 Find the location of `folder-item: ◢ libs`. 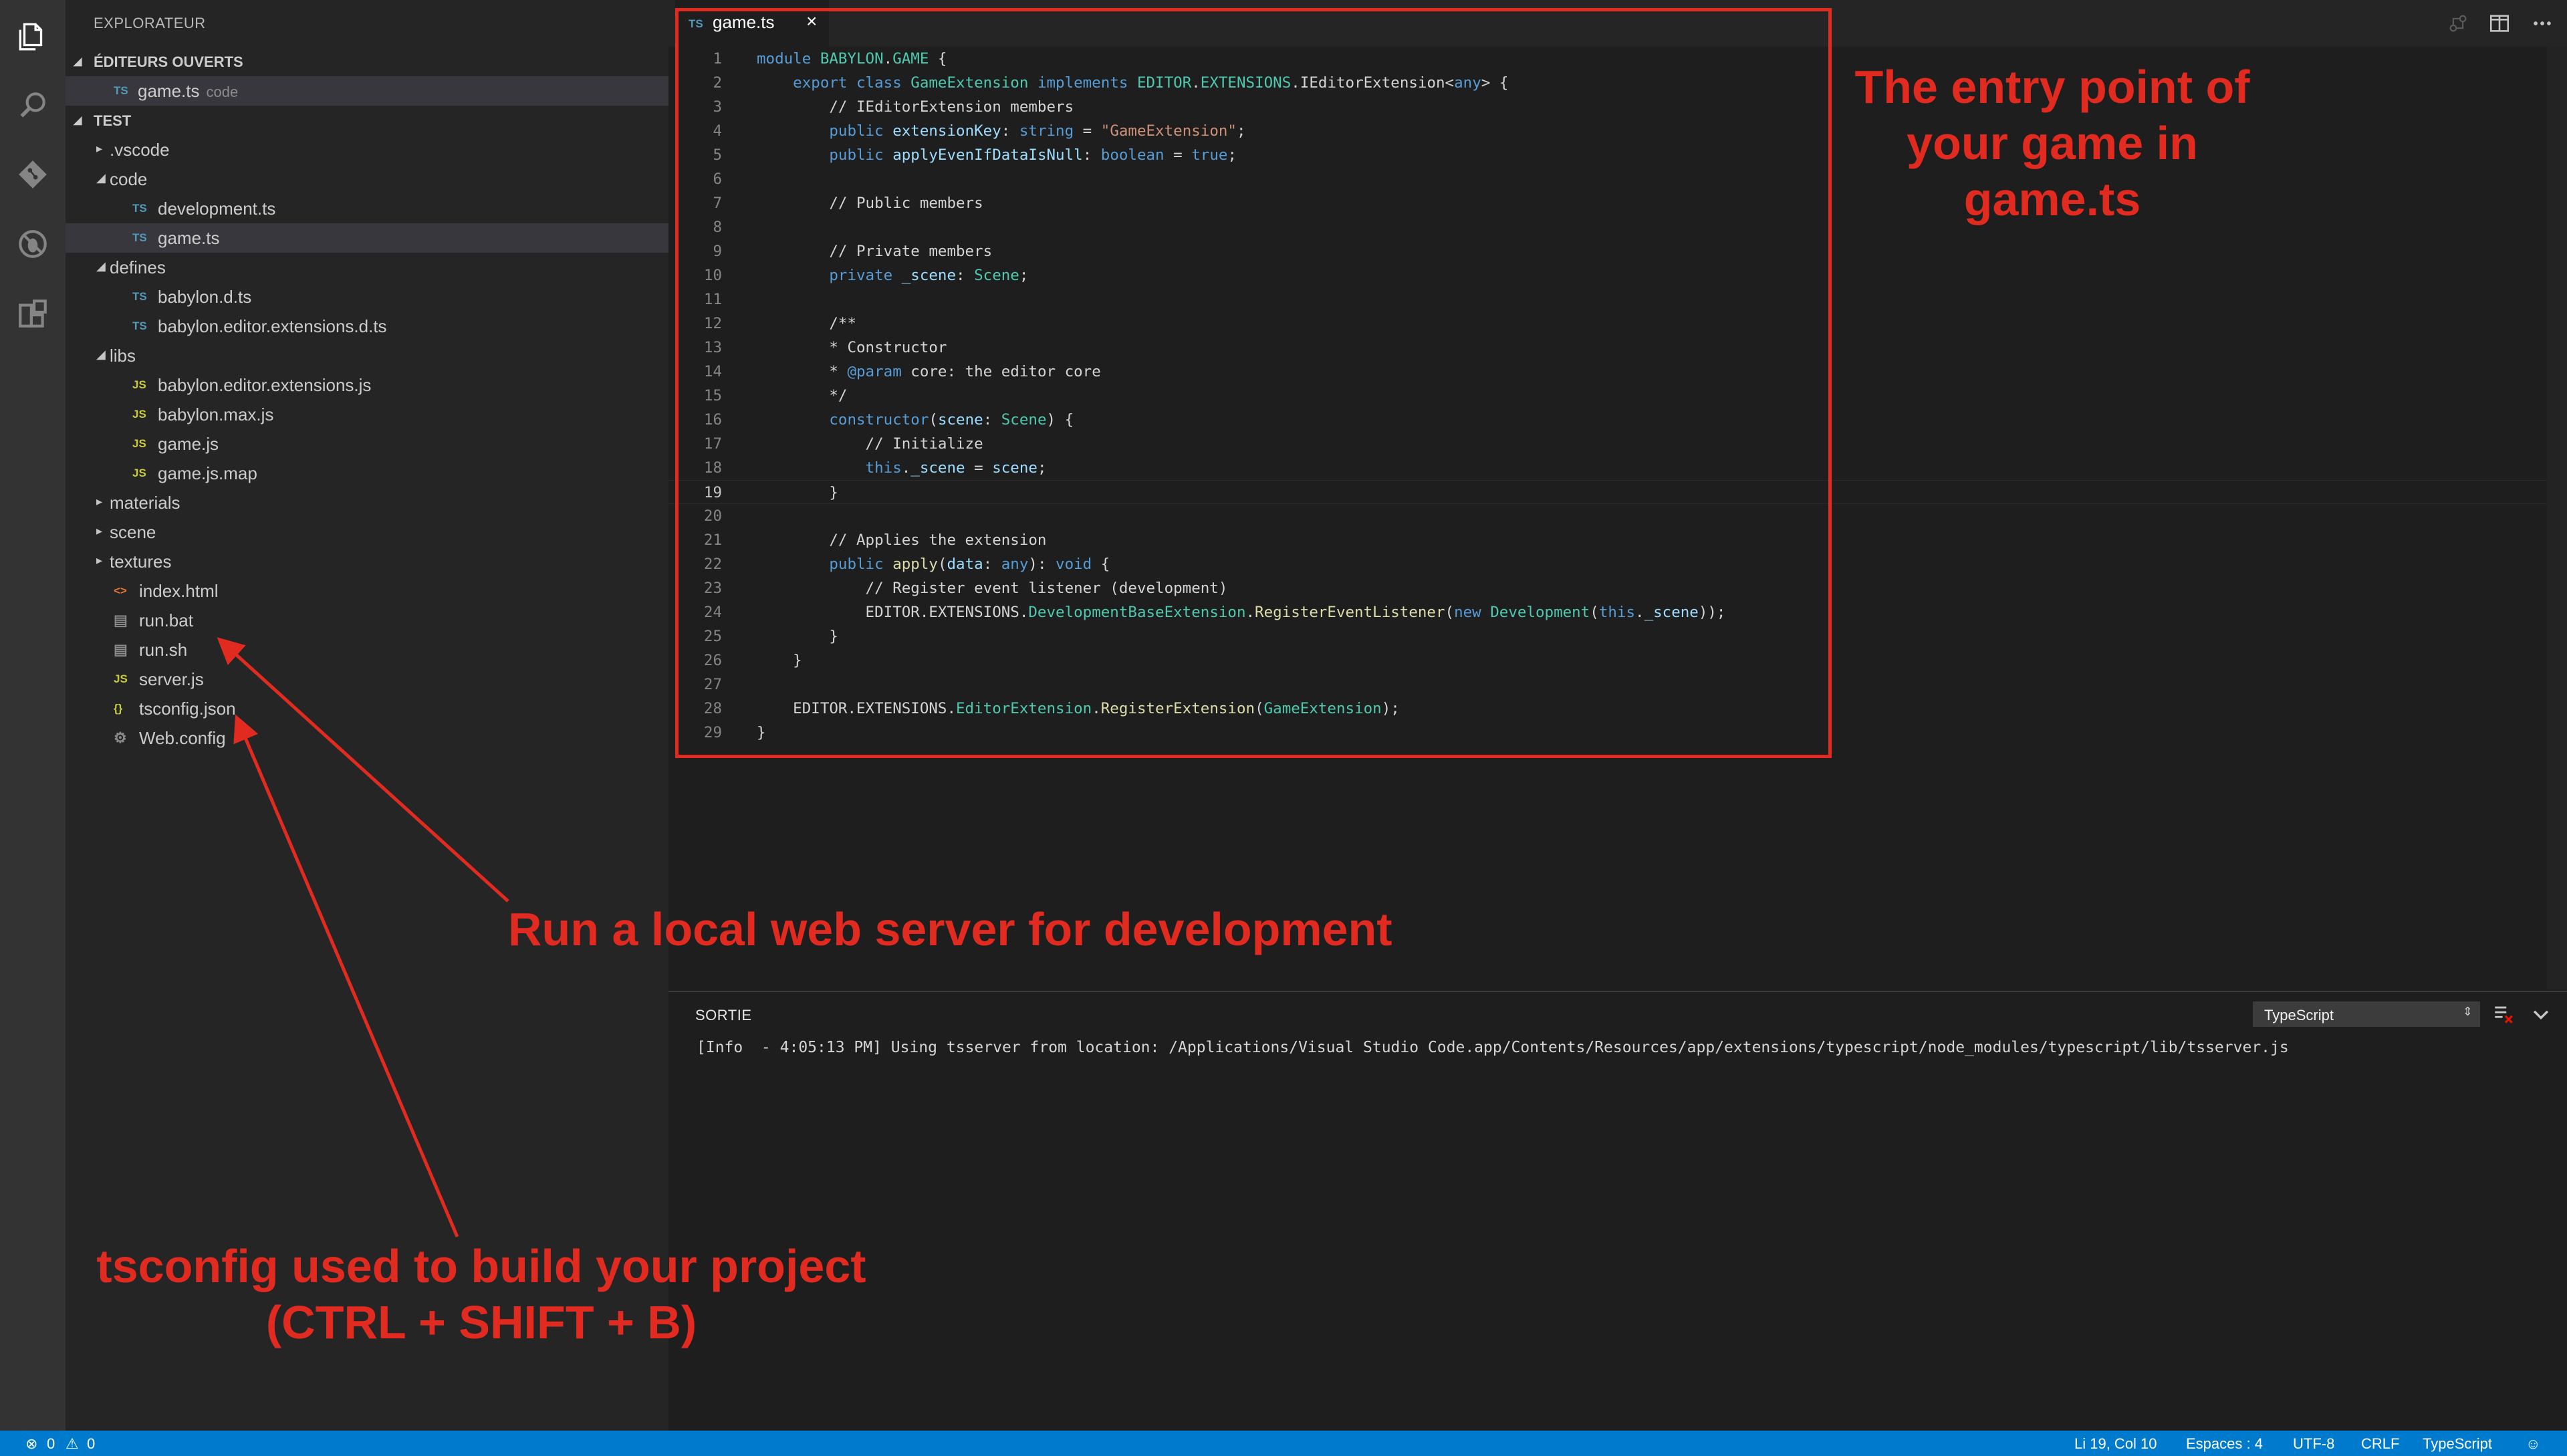

folder-item: ◢ libs is located at coordinates (367, 355).